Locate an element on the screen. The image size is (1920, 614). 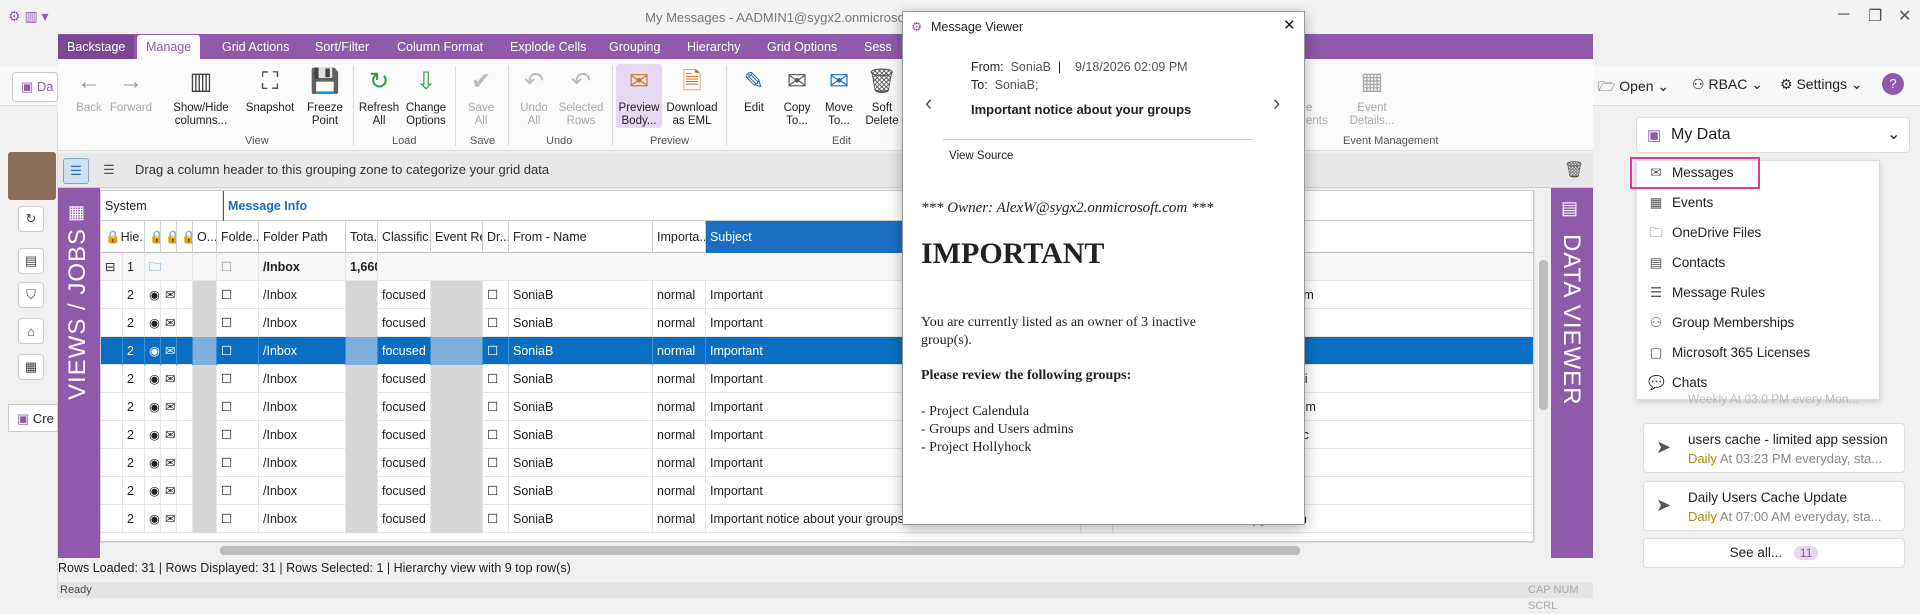
edit-button: ✎ Edit is located at coordinates (754, 89).